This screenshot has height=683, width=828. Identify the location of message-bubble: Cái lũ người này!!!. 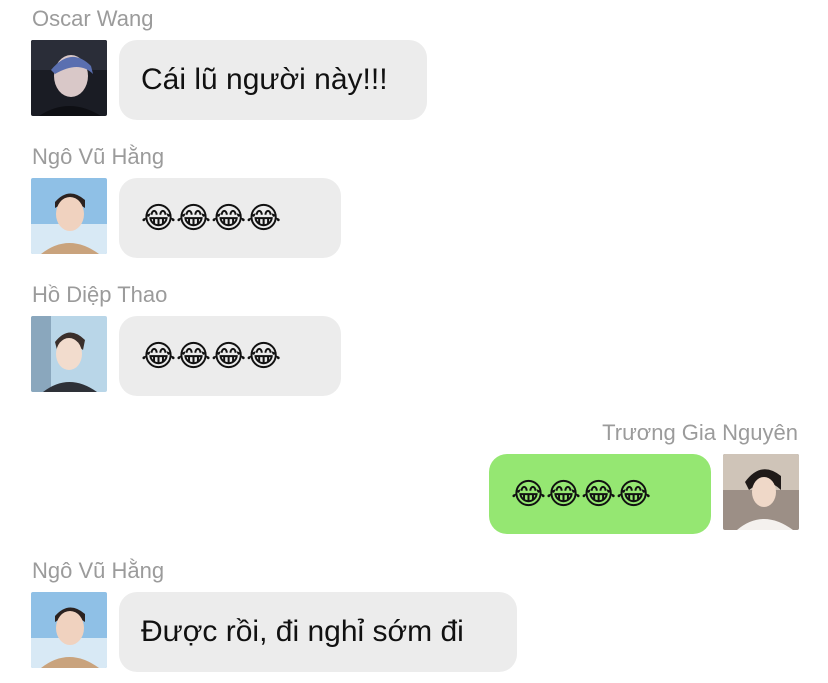
(273, 80).